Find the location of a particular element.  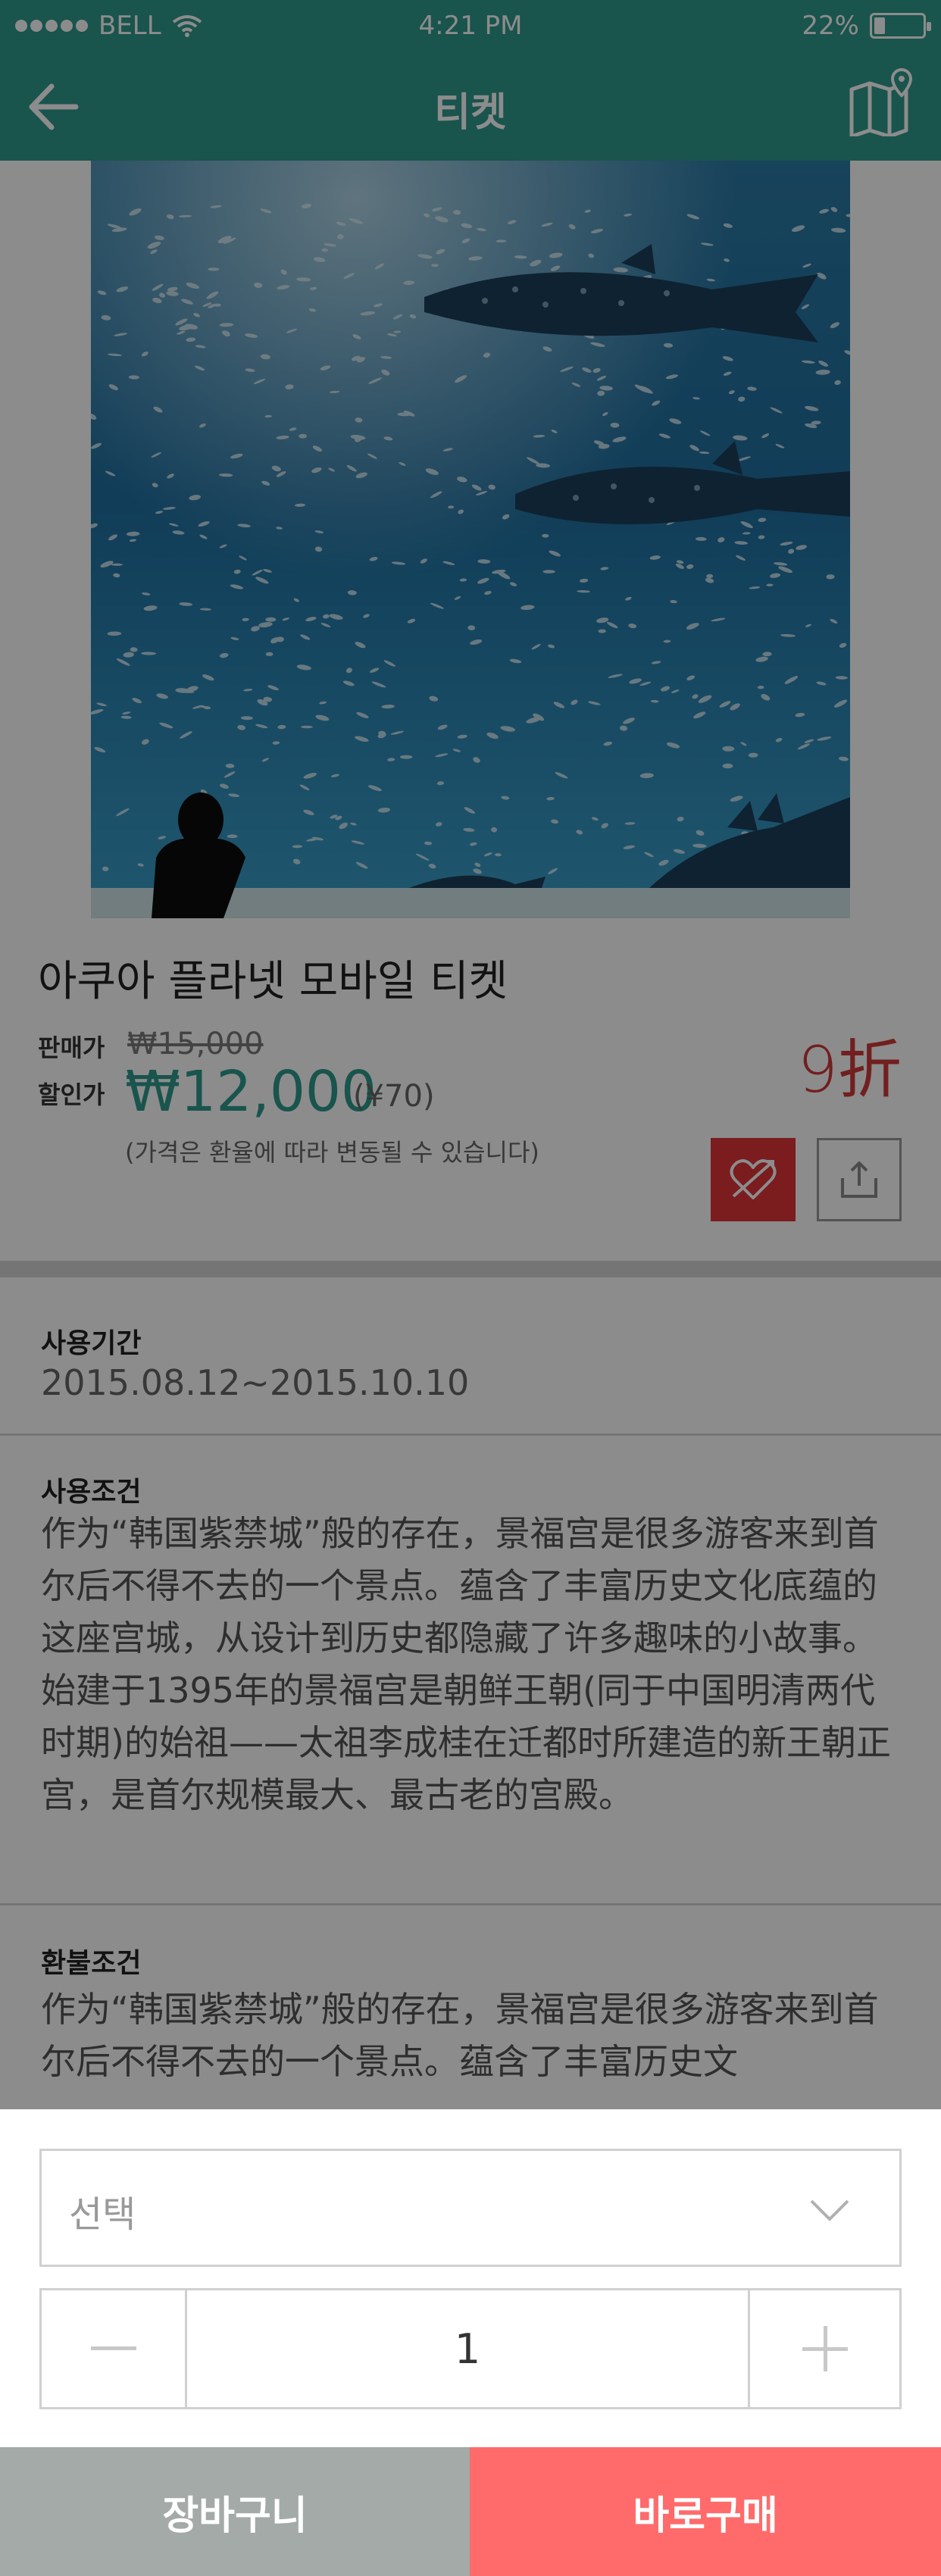

increment-button is located at coordinates (824, 2348).